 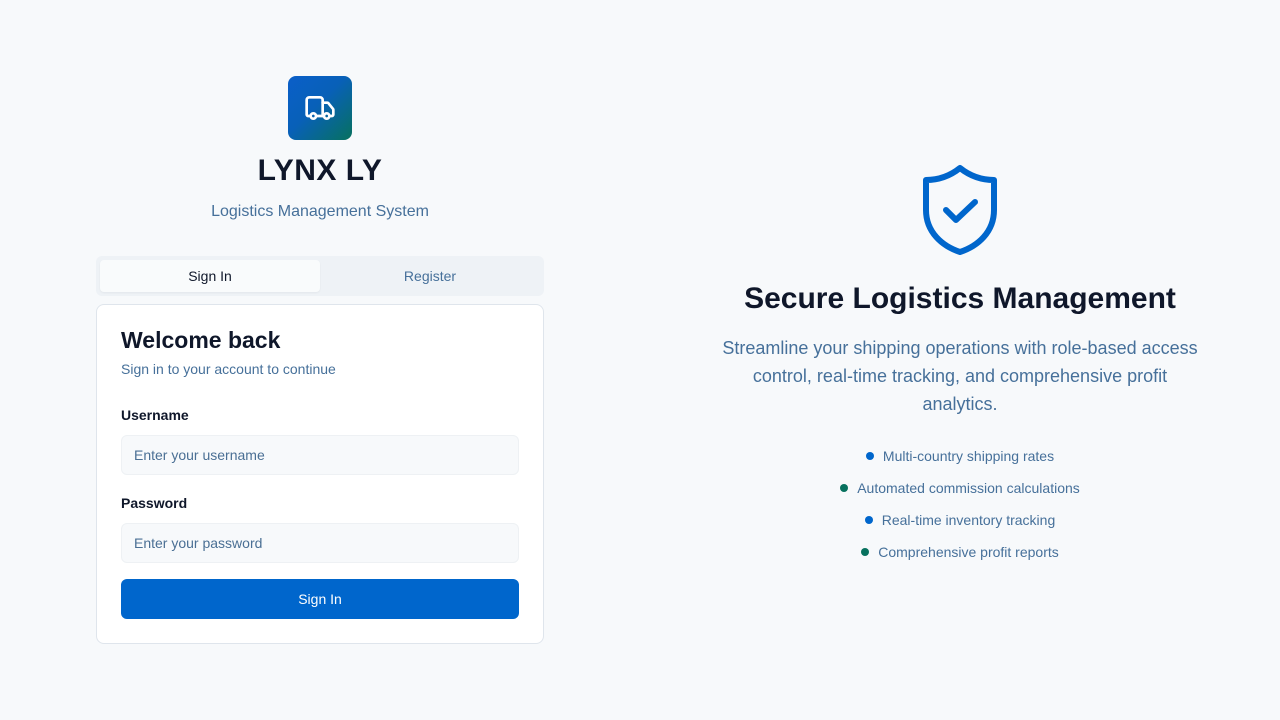 What do you see at coordinates (154, 503) in the screenshot?
I see `password-label: Password` at bounding box center [154, 503].